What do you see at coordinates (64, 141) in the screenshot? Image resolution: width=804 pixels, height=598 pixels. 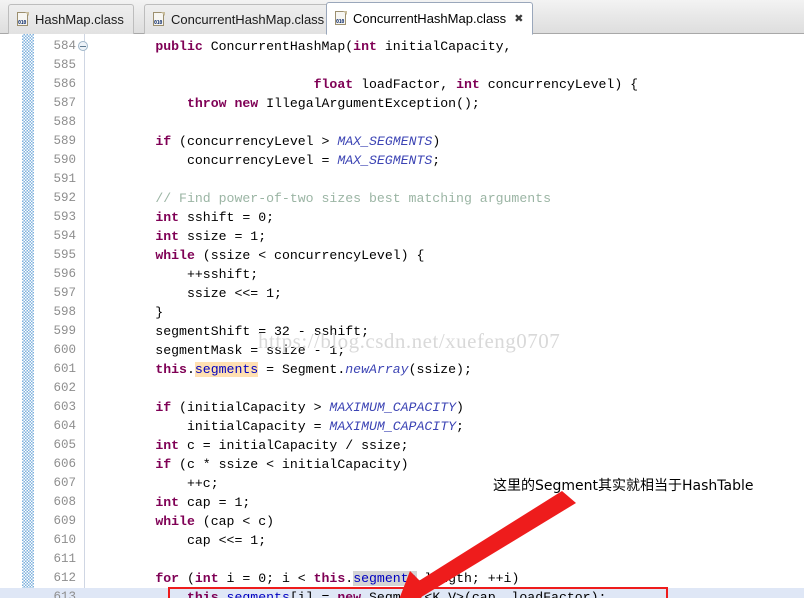 I see `line-number: 589` at bounding box center [64, 141].